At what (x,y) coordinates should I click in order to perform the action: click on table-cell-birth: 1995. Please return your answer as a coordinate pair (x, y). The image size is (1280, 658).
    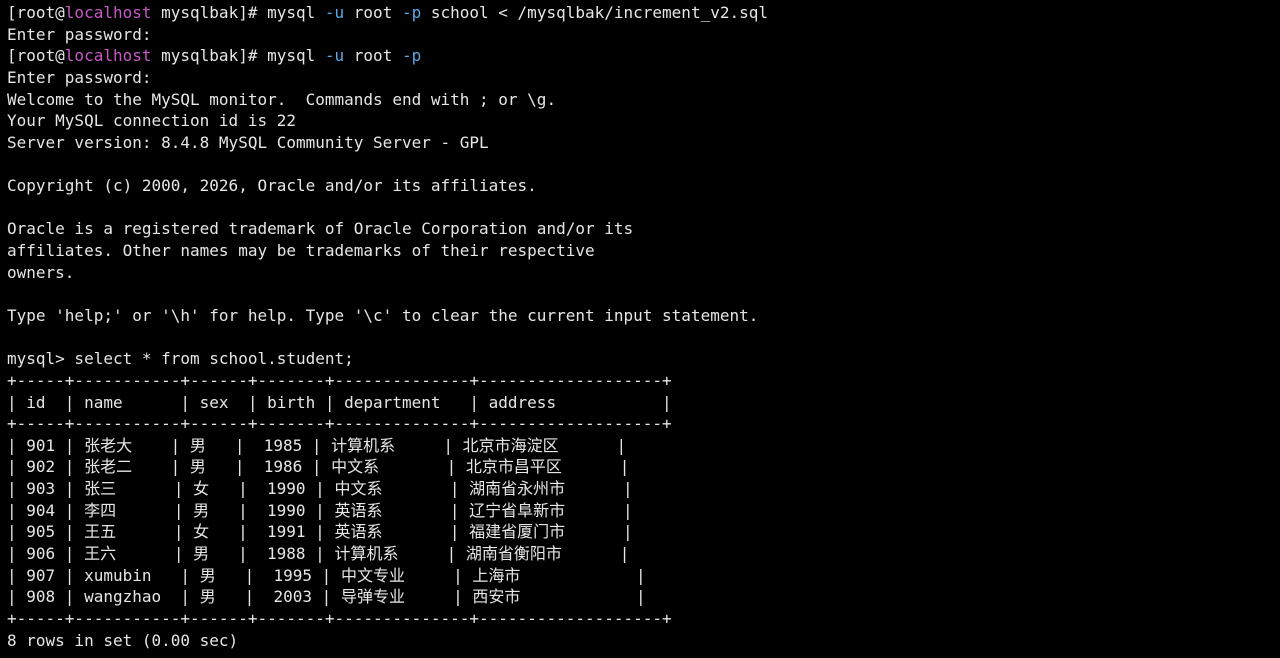
    Looking at the image, I should click on (293, 575).